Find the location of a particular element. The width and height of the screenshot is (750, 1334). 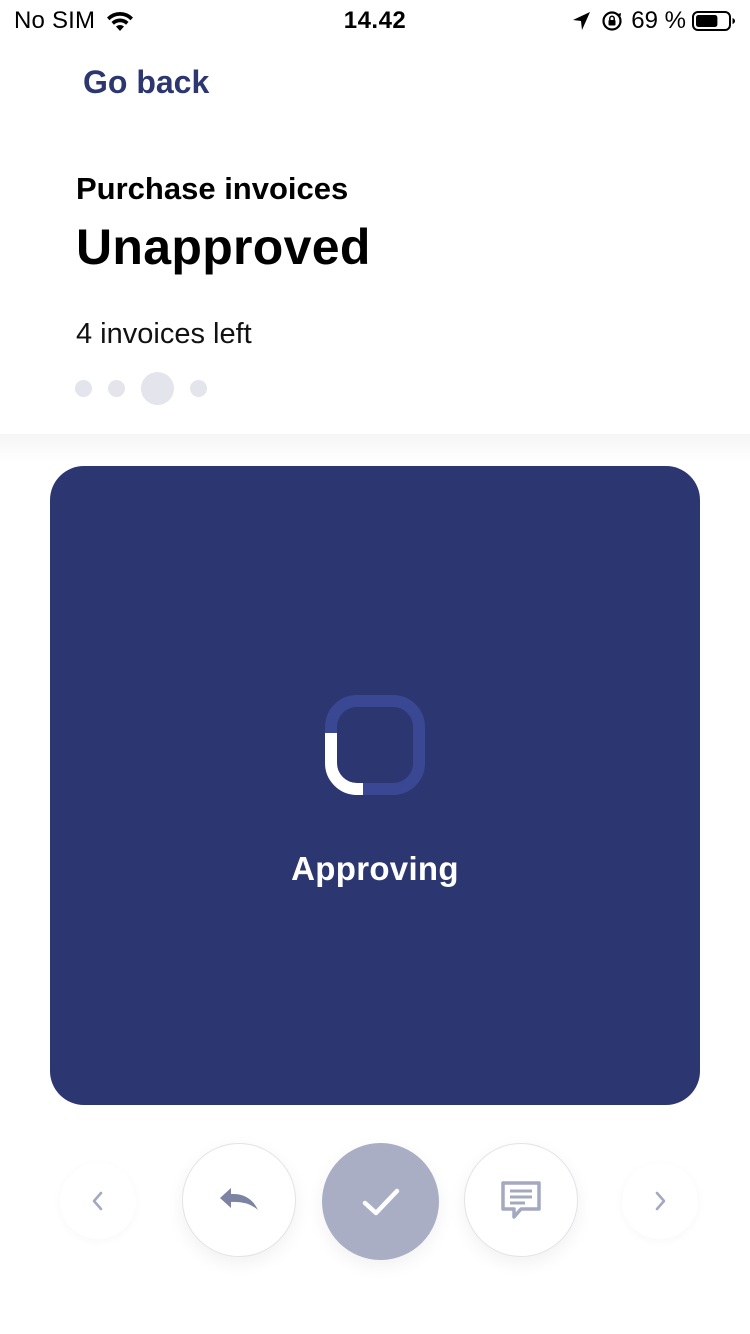

action-bar is located at coordinates (375, 1202).